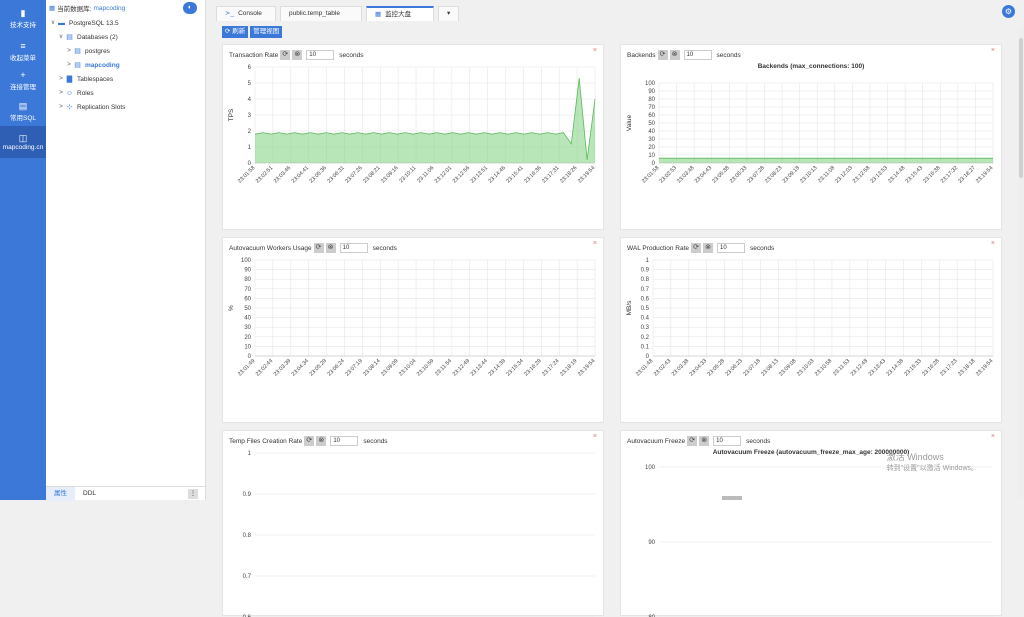 The image size is (1024, 617). Describe the element at coordinates (247, 536) in the screenshot. I see `y-tick-label: 0.8` at that location.